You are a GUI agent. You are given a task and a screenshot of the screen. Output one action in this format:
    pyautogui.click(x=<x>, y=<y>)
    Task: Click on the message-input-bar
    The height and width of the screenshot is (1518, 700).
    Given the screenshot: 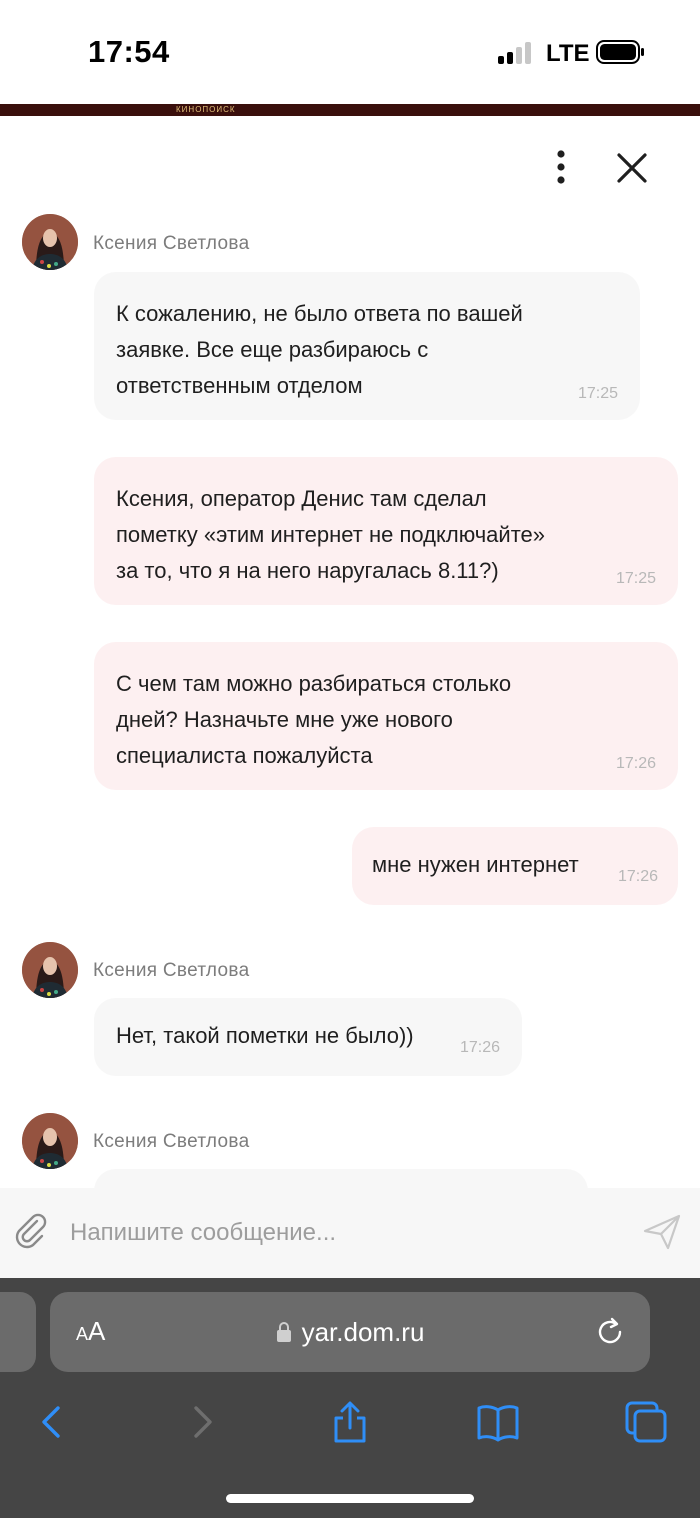 What is the action you would take?
    pyautogui.click(x=350, y=1233)
    